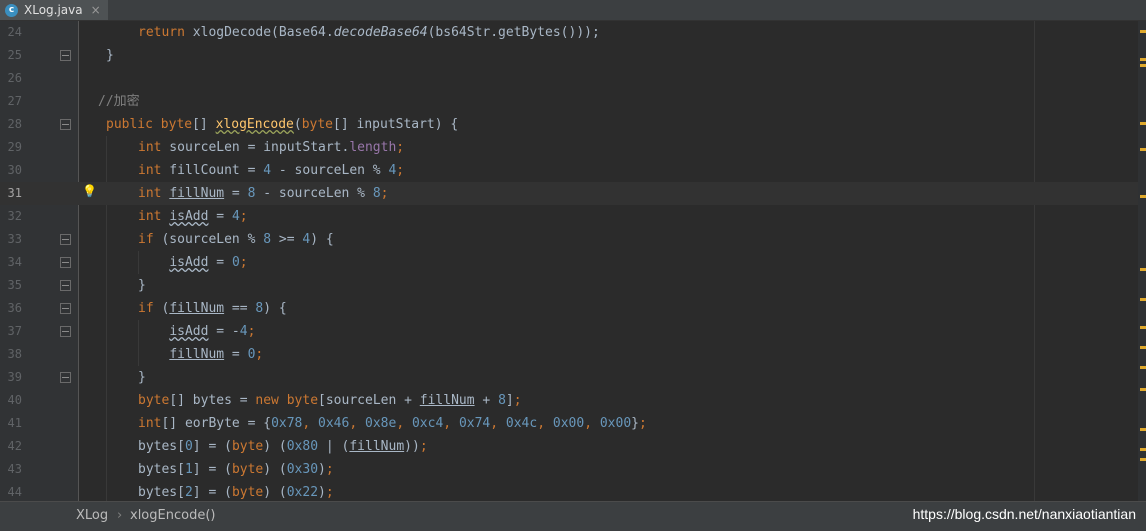  Describe the element at coordinates (14, 239) in the screenshot. I see `line-number: 33` at that location.